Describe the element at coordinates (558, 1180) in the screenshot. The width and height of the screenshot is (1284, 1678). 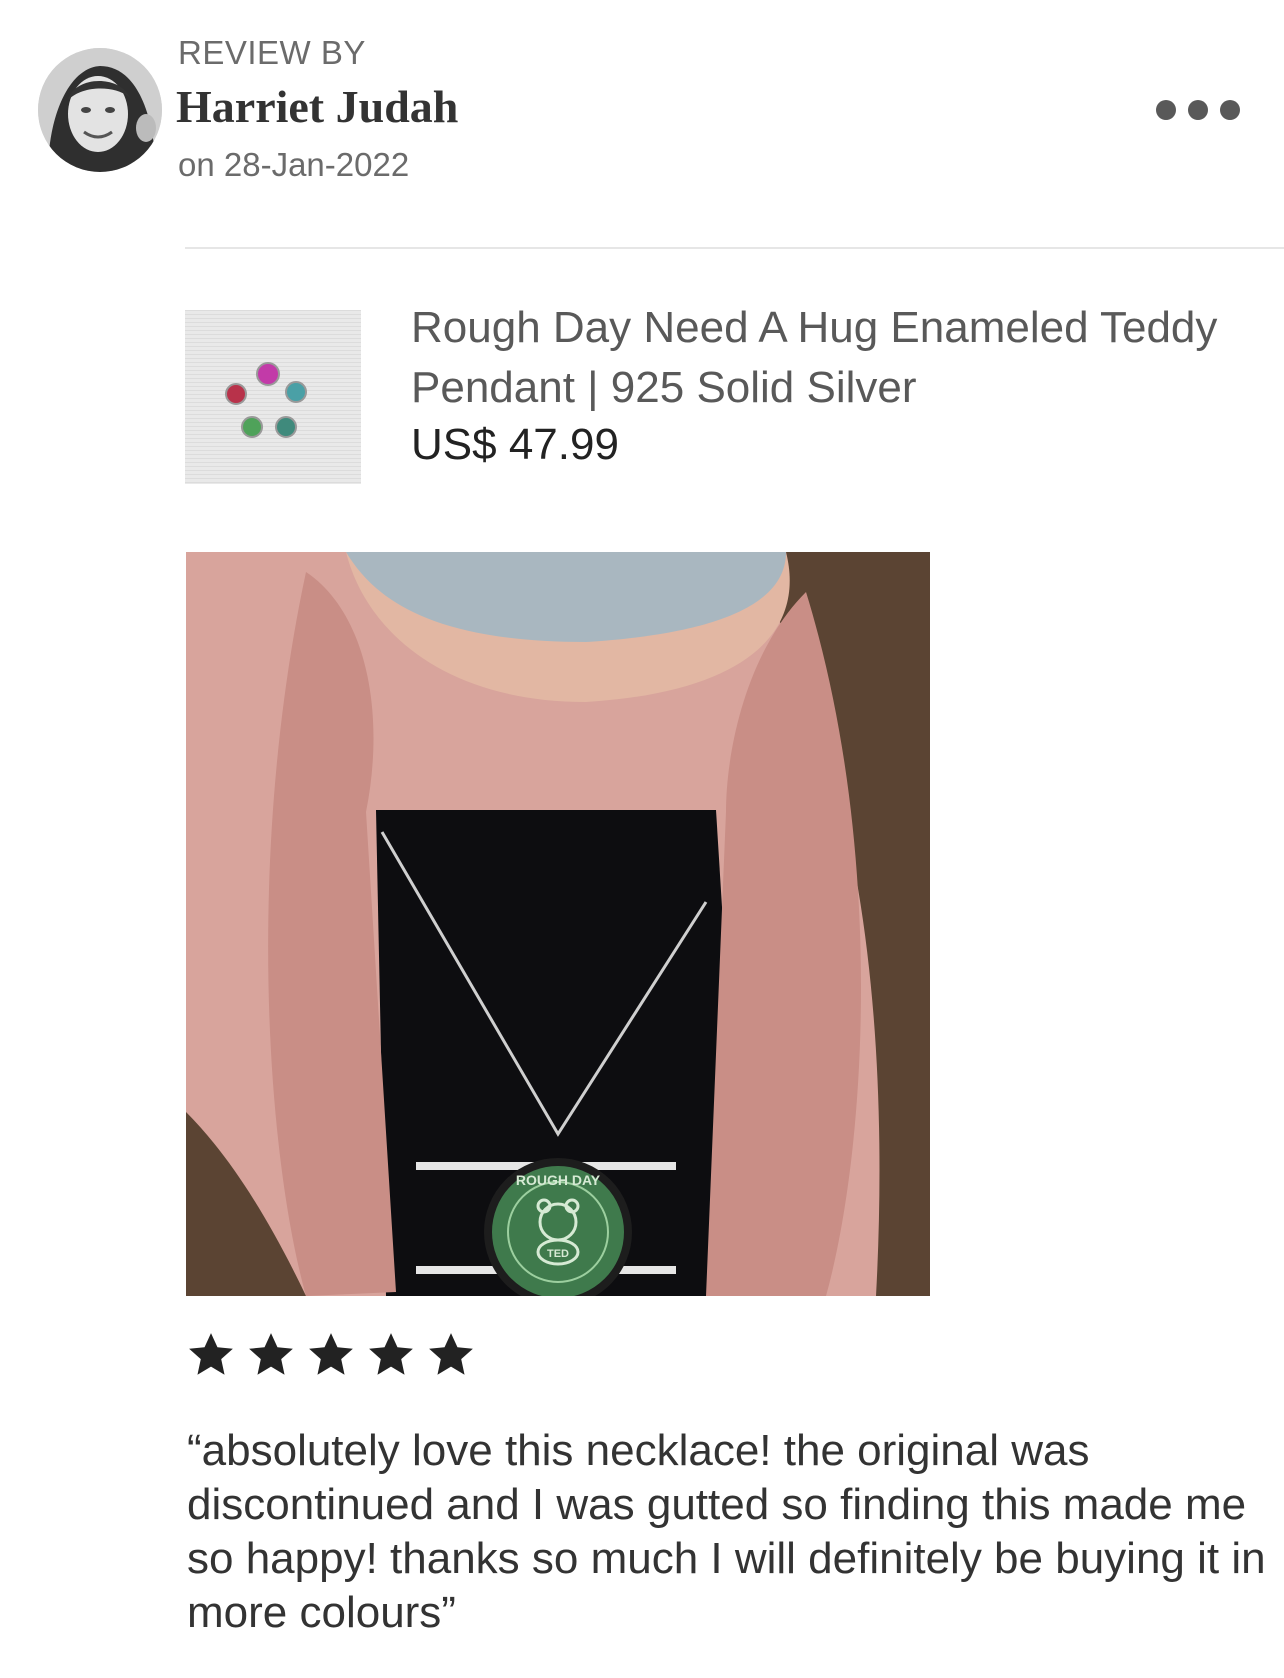
I see `pendant-label: ROUGH DAY` at that location.